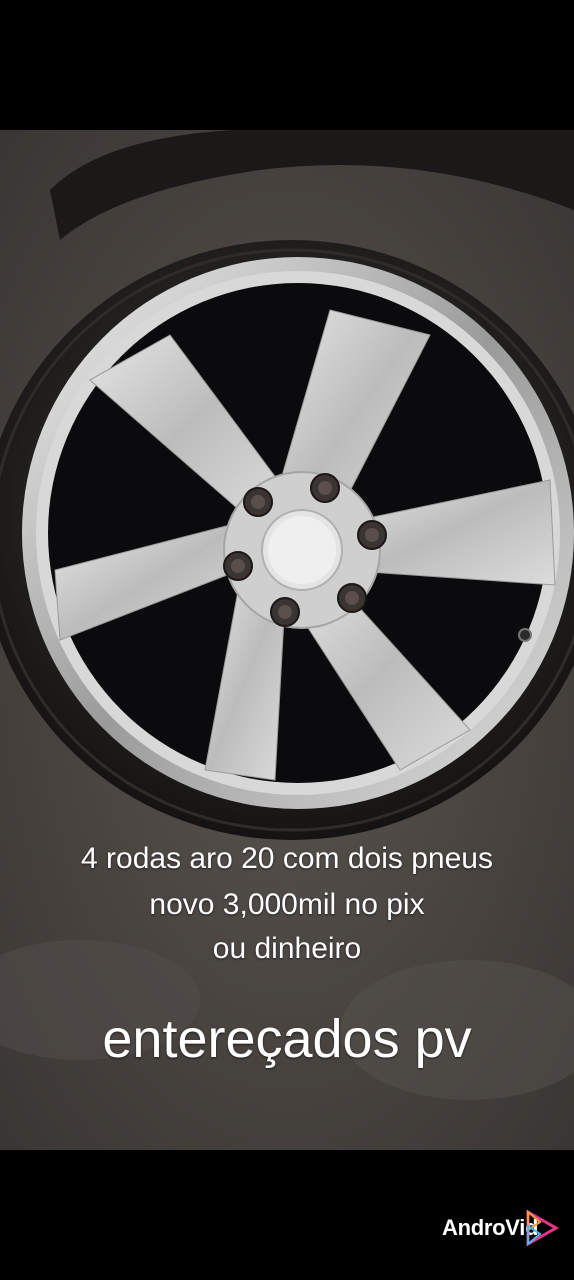  I want to click on caption-headline: entereçados pv, so click(287, 1039).